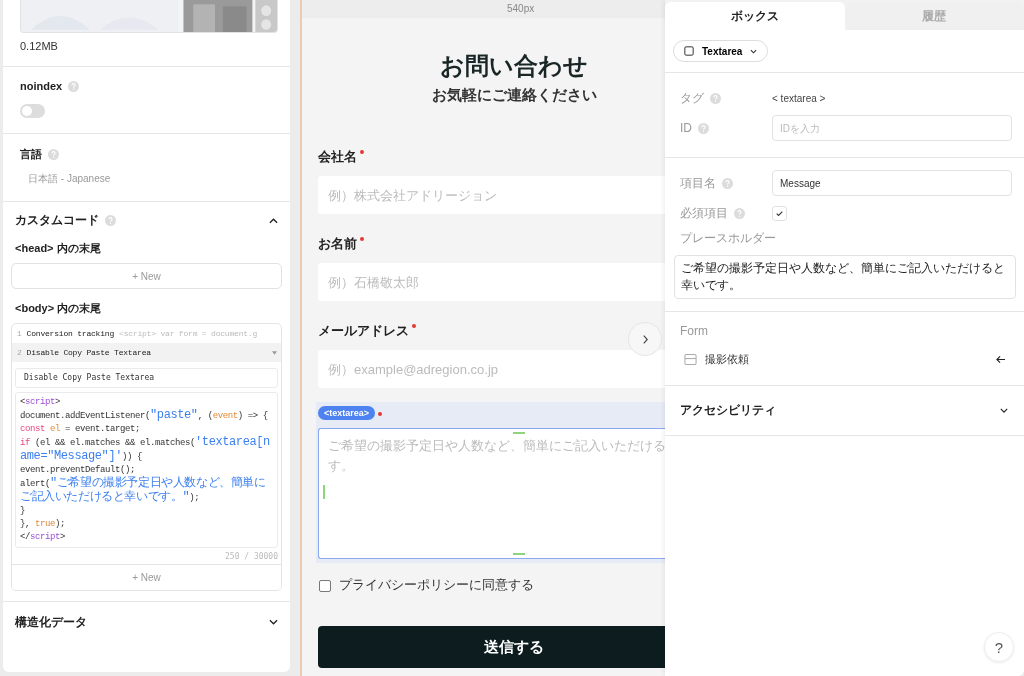 This screenshot has width=1024, height=676. What do you see at coordinates (274, 352) in the screenshot?
I see `caret-icon` at bounding box center [274, 352].